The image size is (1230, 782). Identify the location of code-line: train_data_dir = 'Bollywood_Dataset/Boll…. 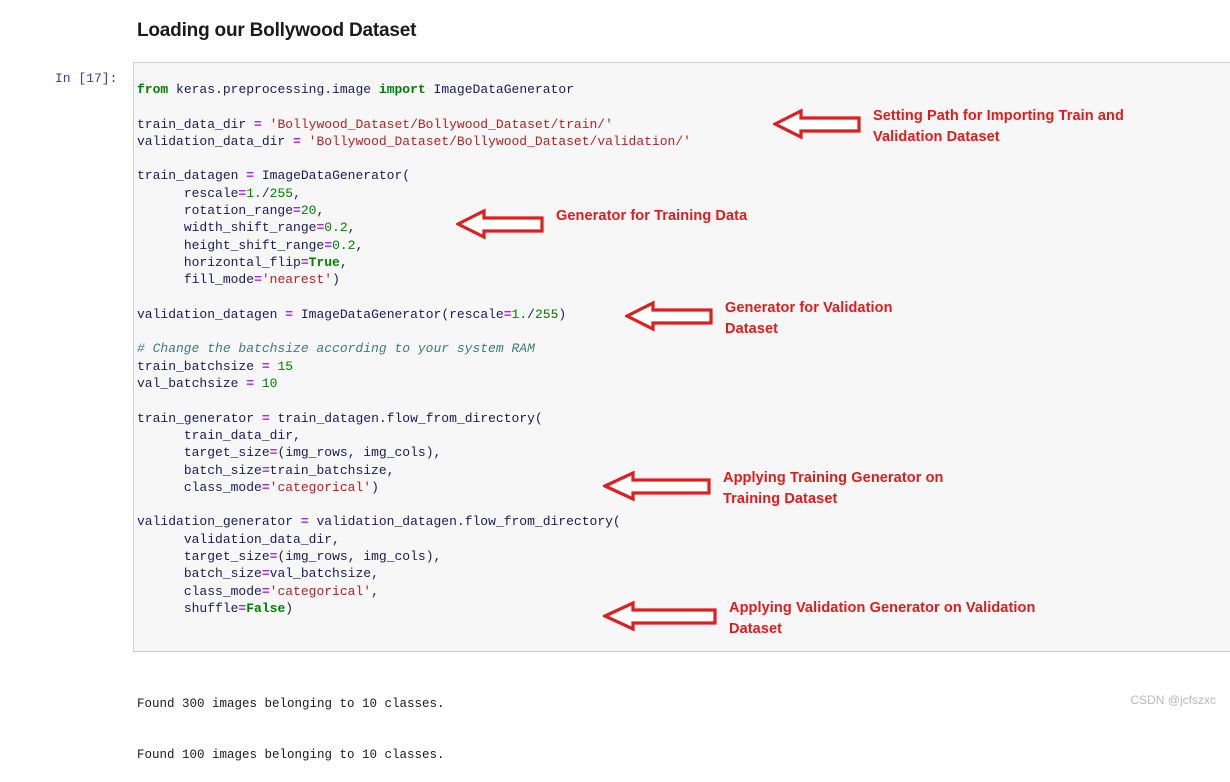
(375, 124).